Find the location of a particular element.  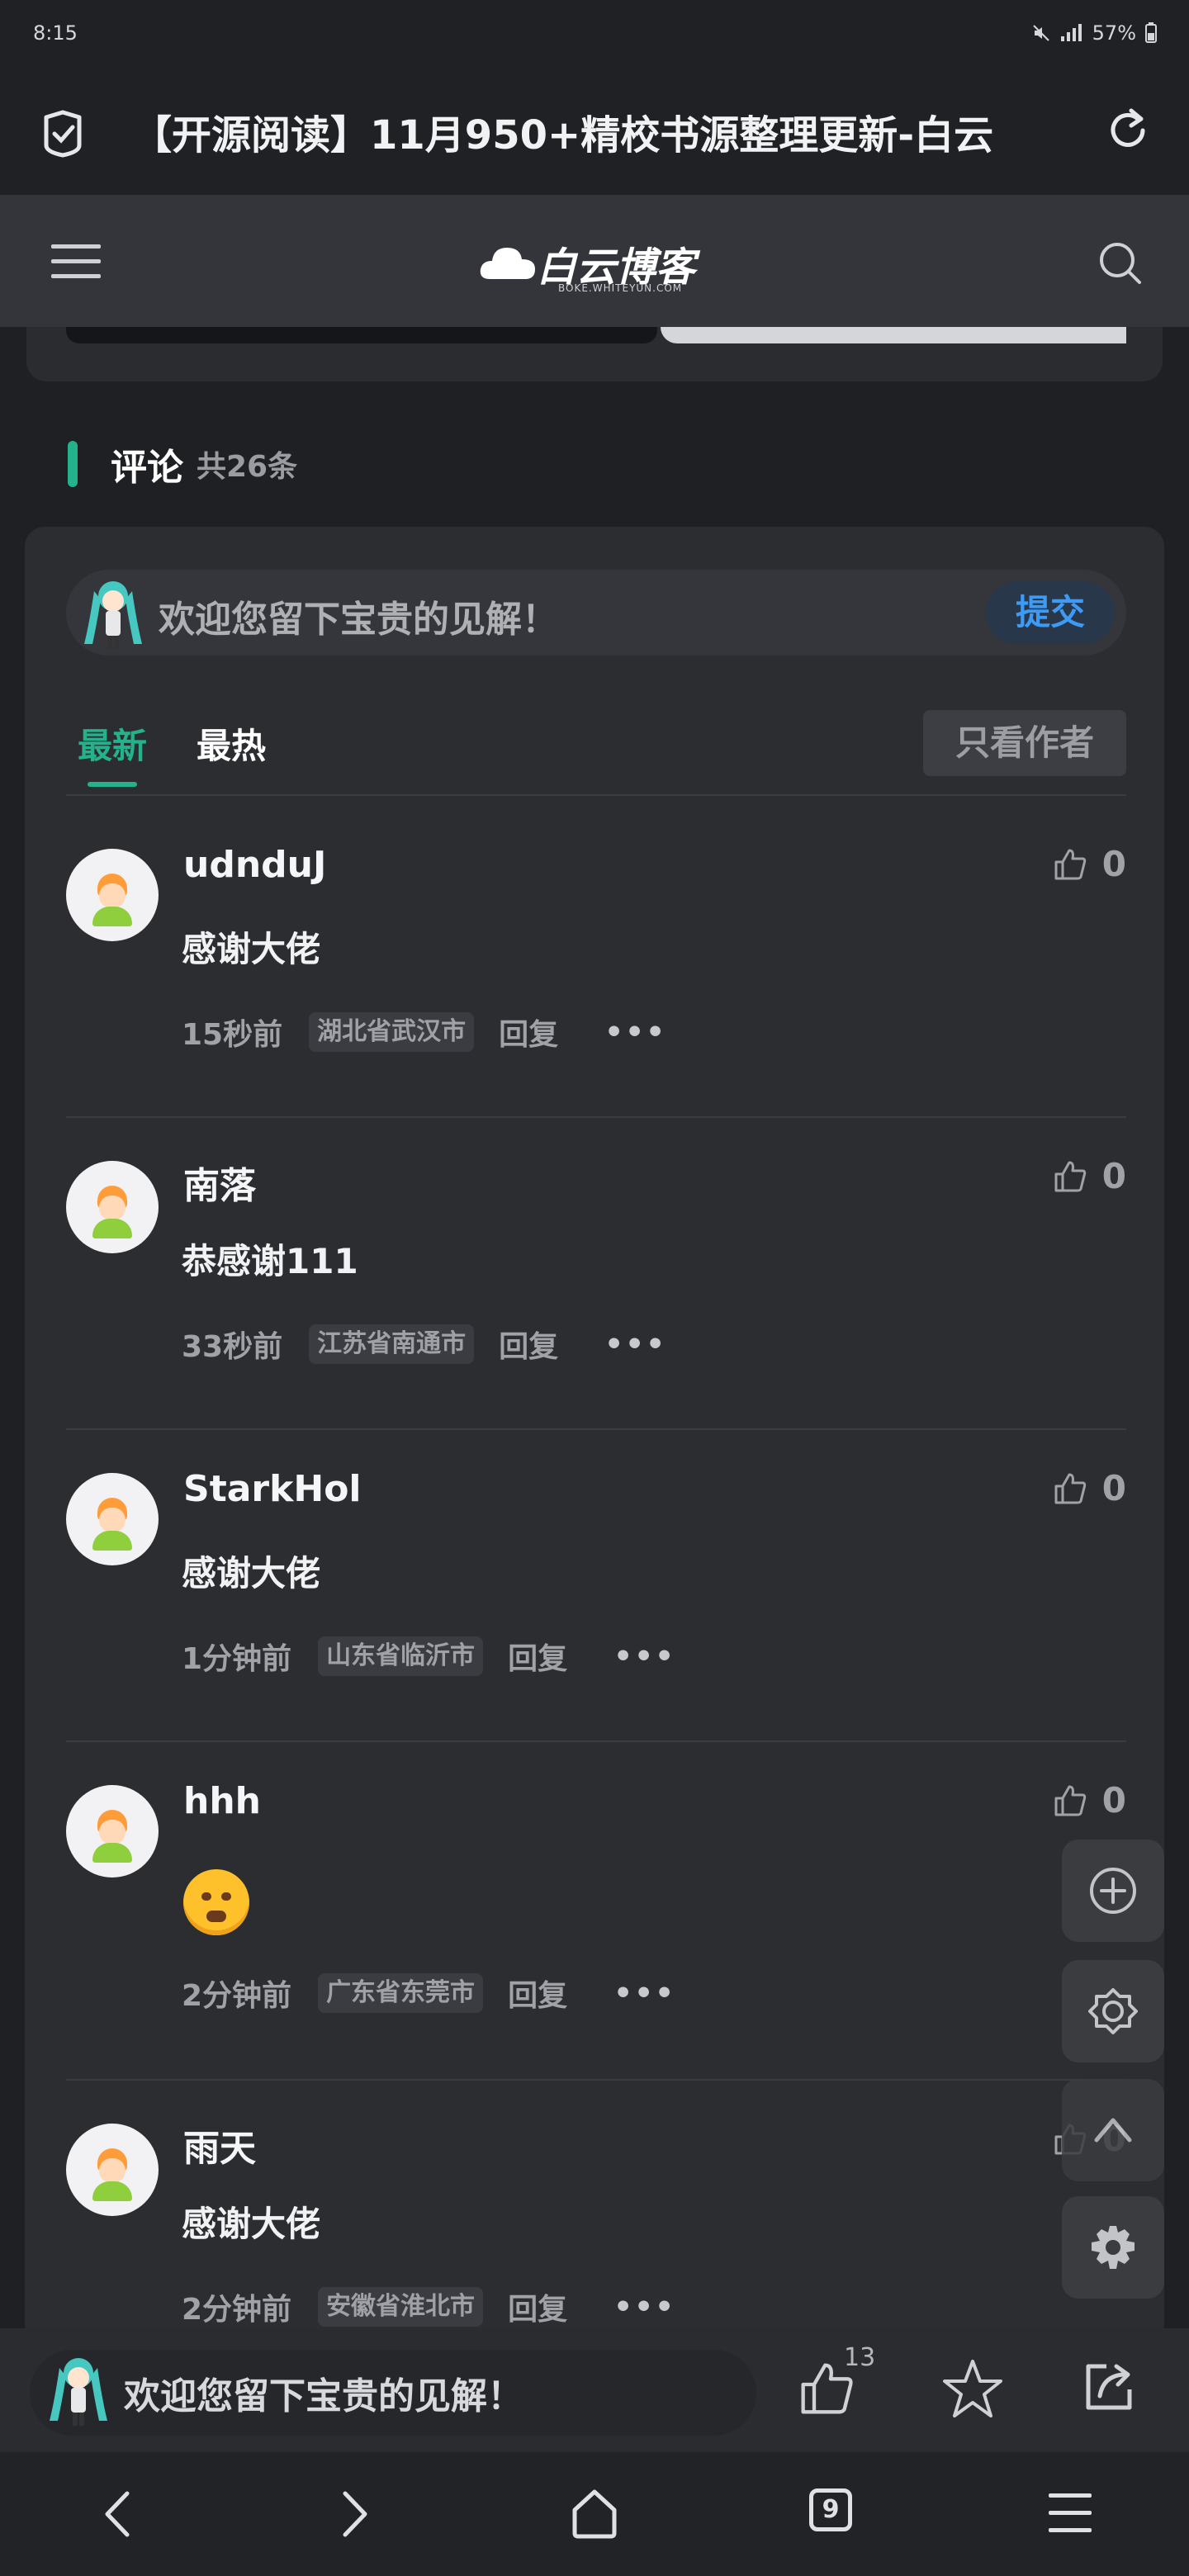

comment-meta: 1分钟前 山东省临沂市 回复 ••• is located at coordinates (428, 1656).